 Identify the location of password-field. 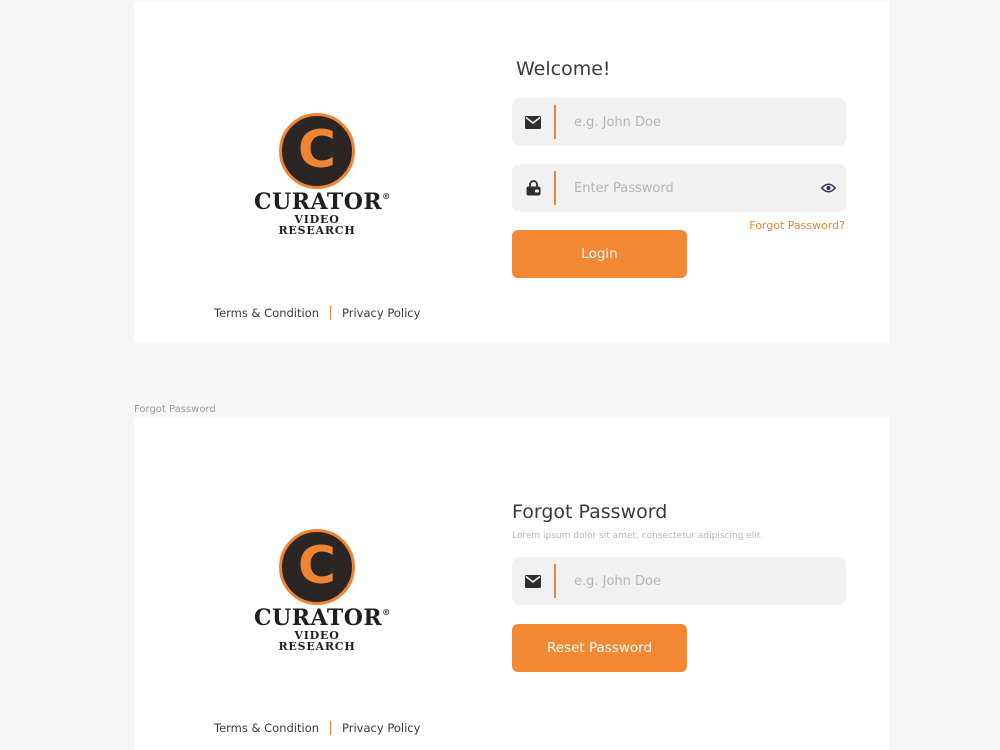
(679, 188).